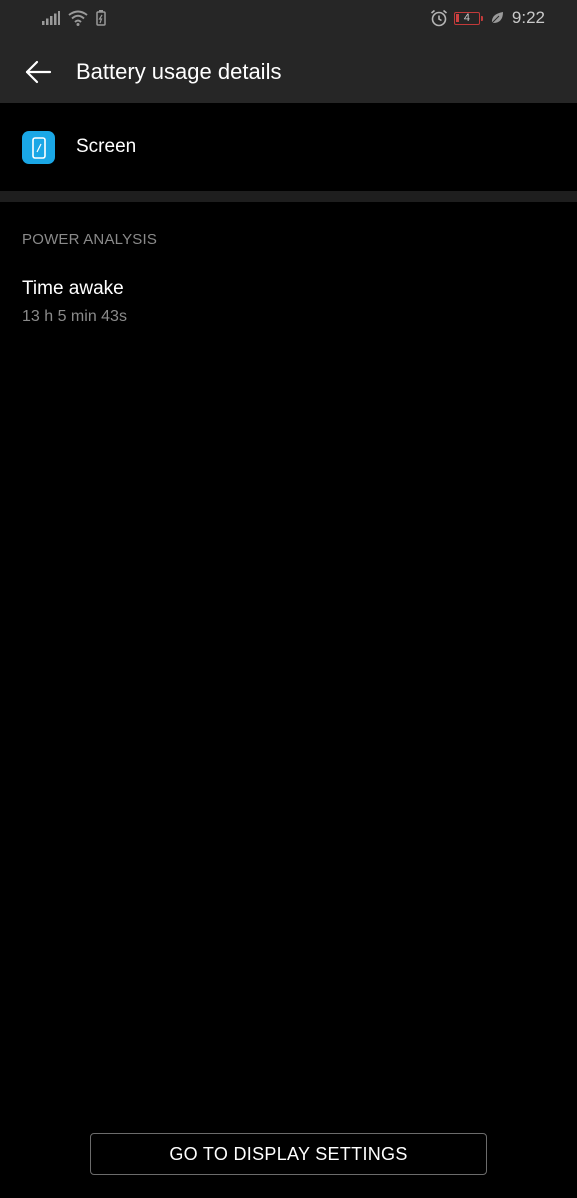  Describe the element at coordinates (497, 18) in the screenshot. I see `eco-leaf-icon` at that location.